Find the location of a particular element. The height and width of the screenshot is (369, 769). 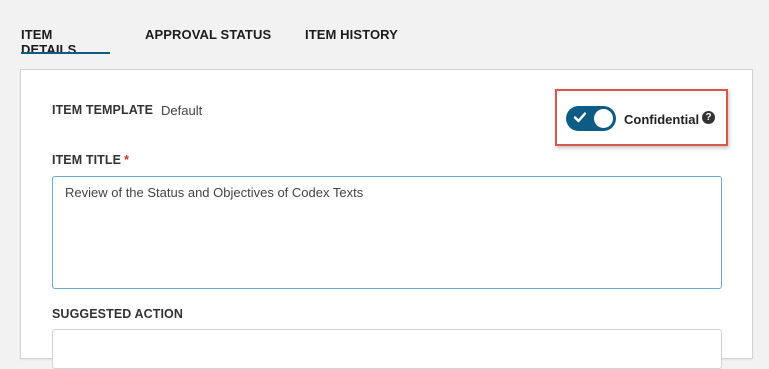

toggle-knob is located at coordinates (603, 118).